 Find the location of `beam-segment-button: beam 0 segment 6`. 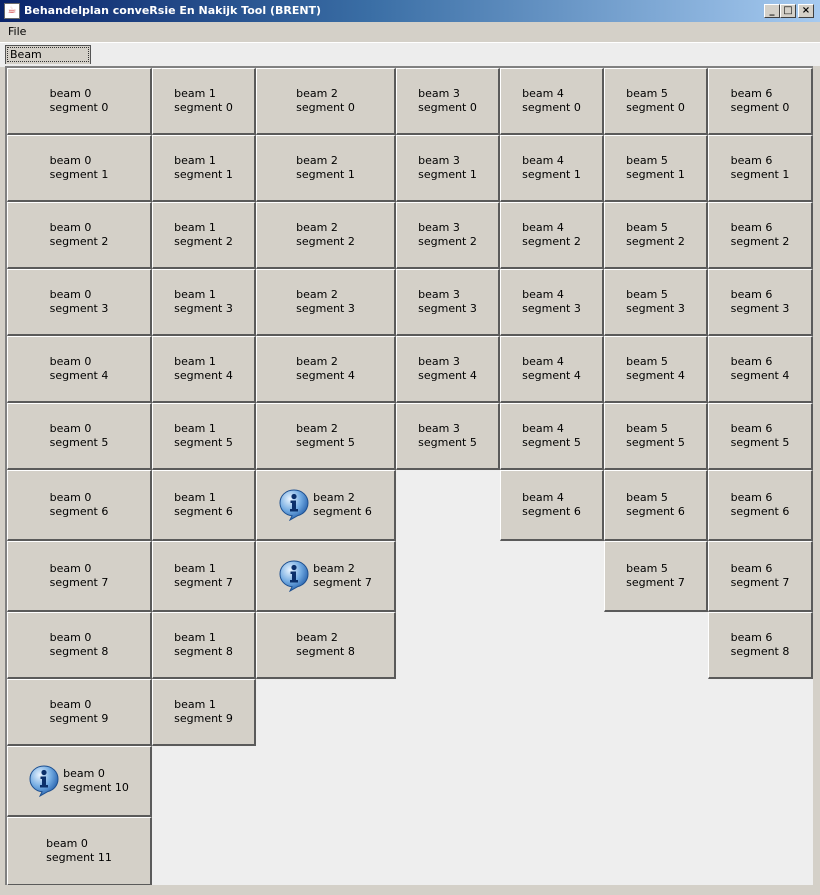

beam-segment-button: beam 0 segment 6 is located at coordinates (79, 505).